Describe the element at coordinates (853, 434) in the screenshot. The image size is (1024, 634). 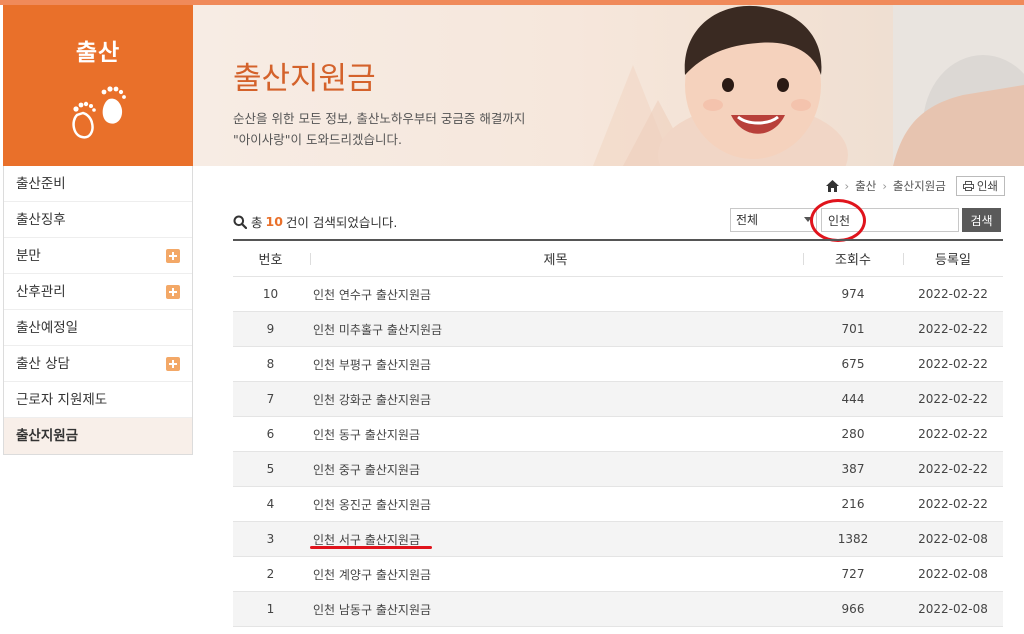
I see `row-views: 280` at that location.